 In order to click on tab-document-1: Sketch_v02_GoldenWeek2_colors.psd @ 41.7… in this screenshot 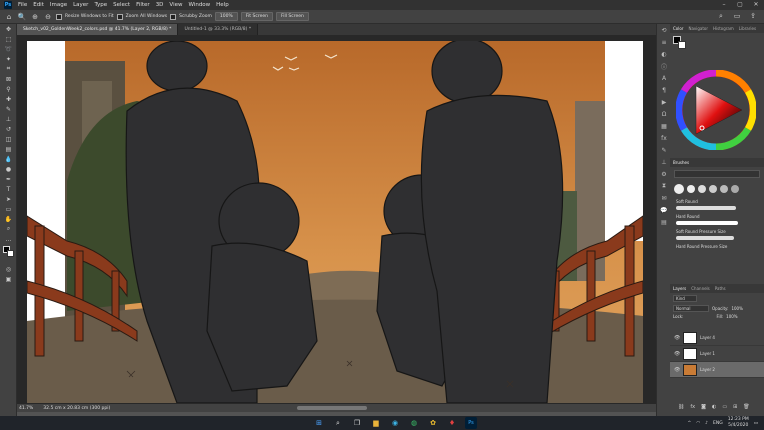, I will do `click(98, 29)`.